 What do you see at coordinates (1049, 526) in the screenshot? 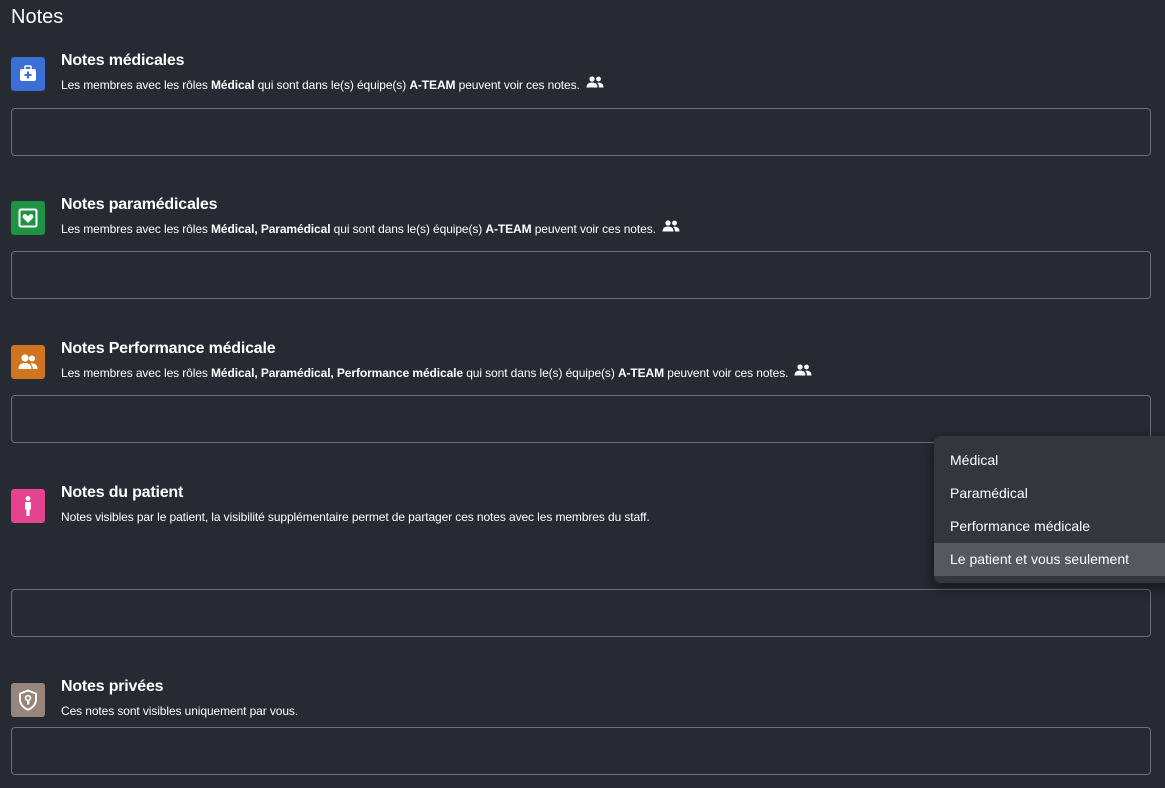
I see `menu-item-performance: Performance médicale` at bounding box center [1049, 526].